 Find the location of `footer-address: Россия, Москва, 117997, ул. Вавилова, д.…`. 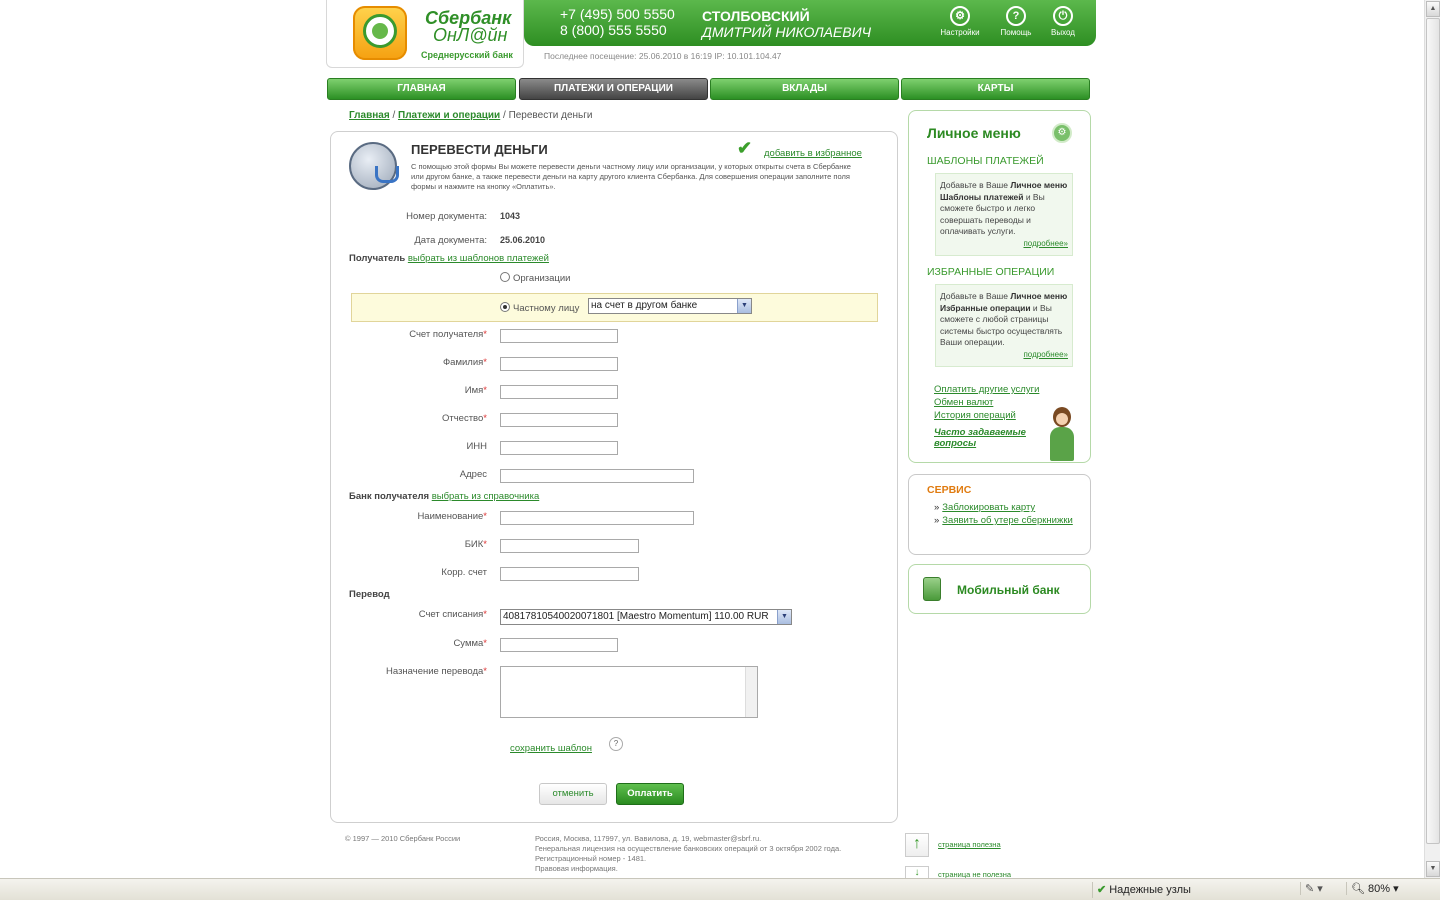

footer-address: Россия, Москва, 117997, ул. Вавилова, д.… is located at coordinates (688, 854).